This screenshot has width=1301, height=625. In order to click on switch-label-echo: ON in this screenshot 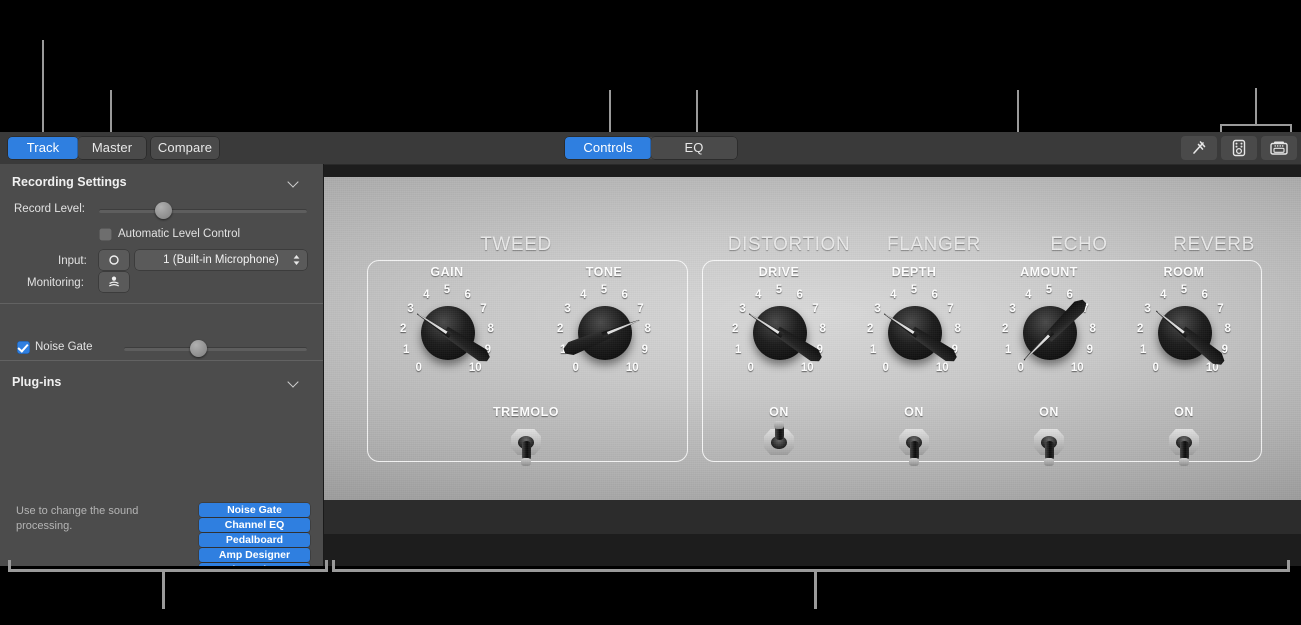, I will do `click(1049, 412)`.